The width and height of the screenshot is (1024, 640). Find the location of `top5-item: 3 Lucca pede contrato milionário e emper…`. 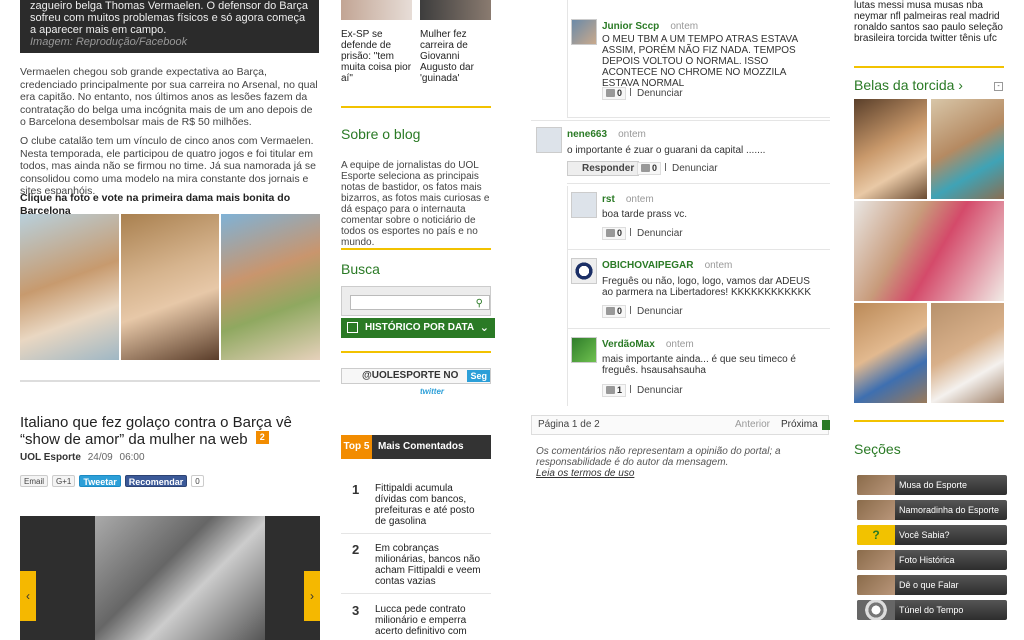

top5-item: 3 Lucca pede contrato milionário e emper… is located at coordinates (416, 621).